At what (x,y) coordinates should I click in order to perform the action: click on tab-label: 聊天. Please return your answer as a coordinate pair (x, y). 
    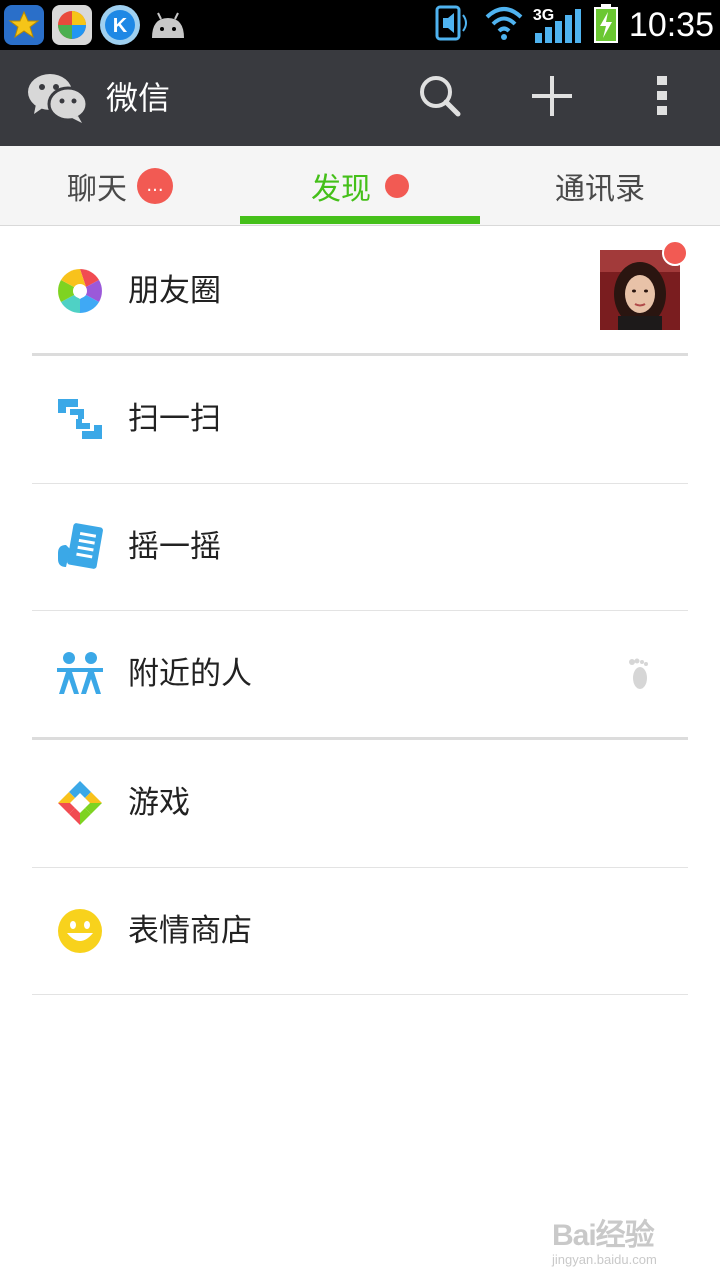
    Looking at the image, I should click on (97, 189).